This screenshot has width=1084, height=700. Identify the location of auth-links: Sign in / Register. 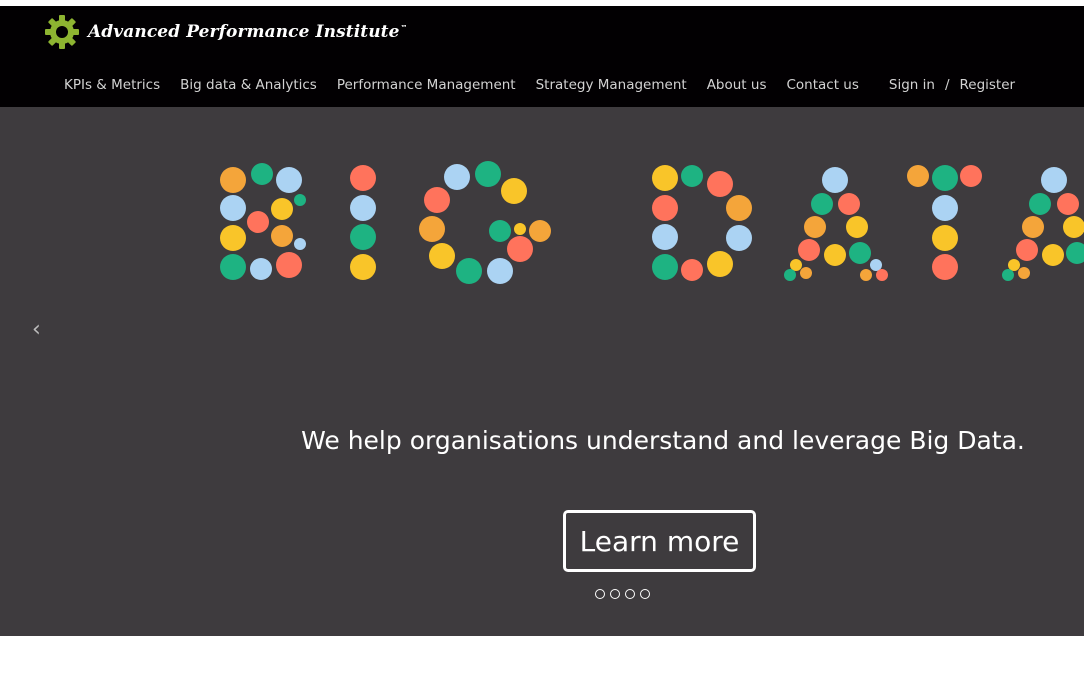
(952, 85).